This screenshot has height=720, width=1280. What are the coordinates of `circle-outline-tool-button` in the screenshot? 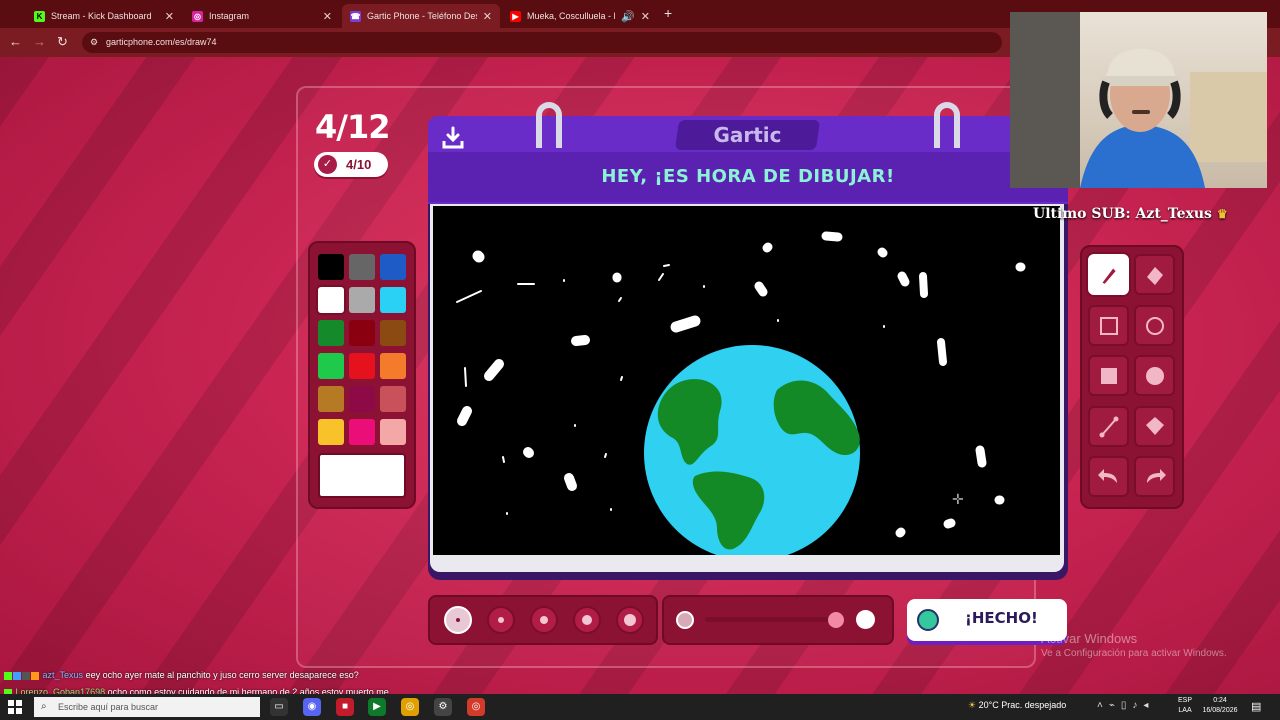 It's located at (1154, 325).